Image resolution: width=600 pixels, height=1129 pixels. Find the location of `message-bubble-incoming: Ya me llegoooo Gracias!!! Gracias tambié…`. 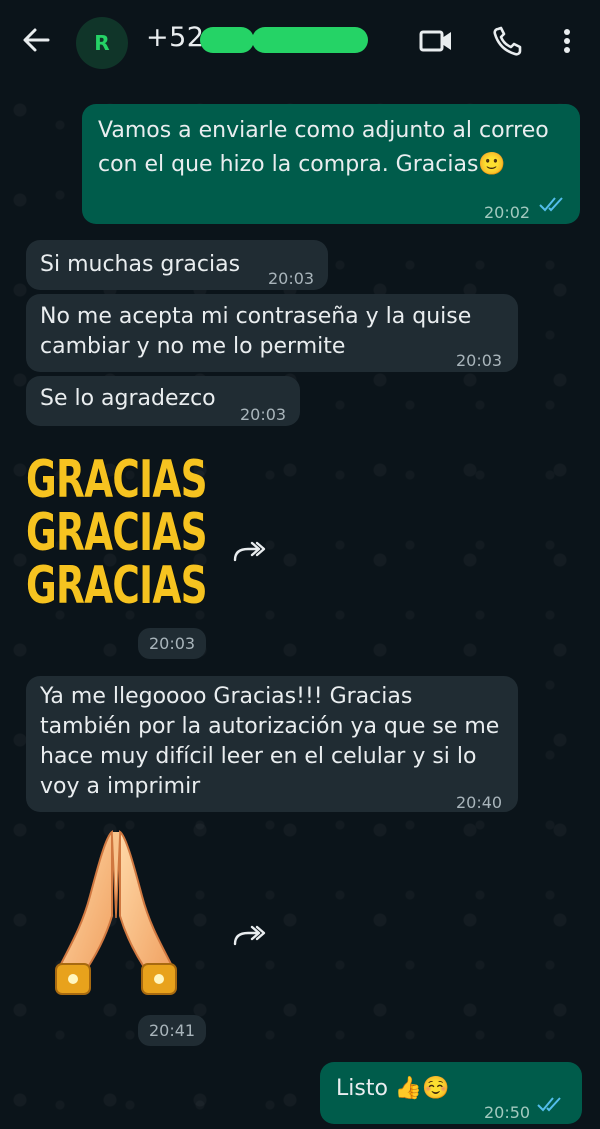

message-bubble-incoming: Ya me llegoooo Gracias!!! Gracias tambié… is located at coordinates (272, 744).